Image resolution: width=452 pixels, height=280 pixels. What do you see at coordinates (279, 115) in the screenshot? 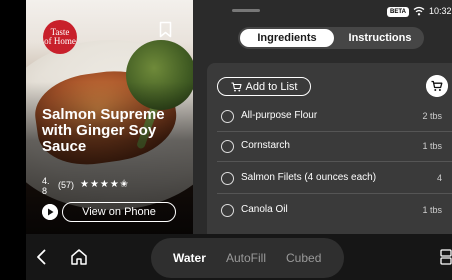
I see `ingredient-name: All-purpose Flour` at bounding box center [279, 115].